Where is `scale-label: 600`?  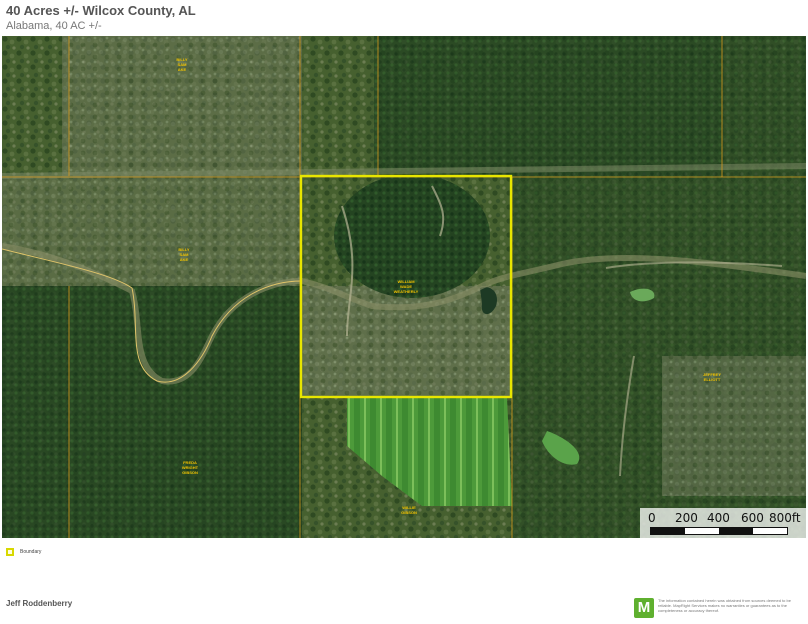
scale-label: 600 is located at coordinates (752, 518).